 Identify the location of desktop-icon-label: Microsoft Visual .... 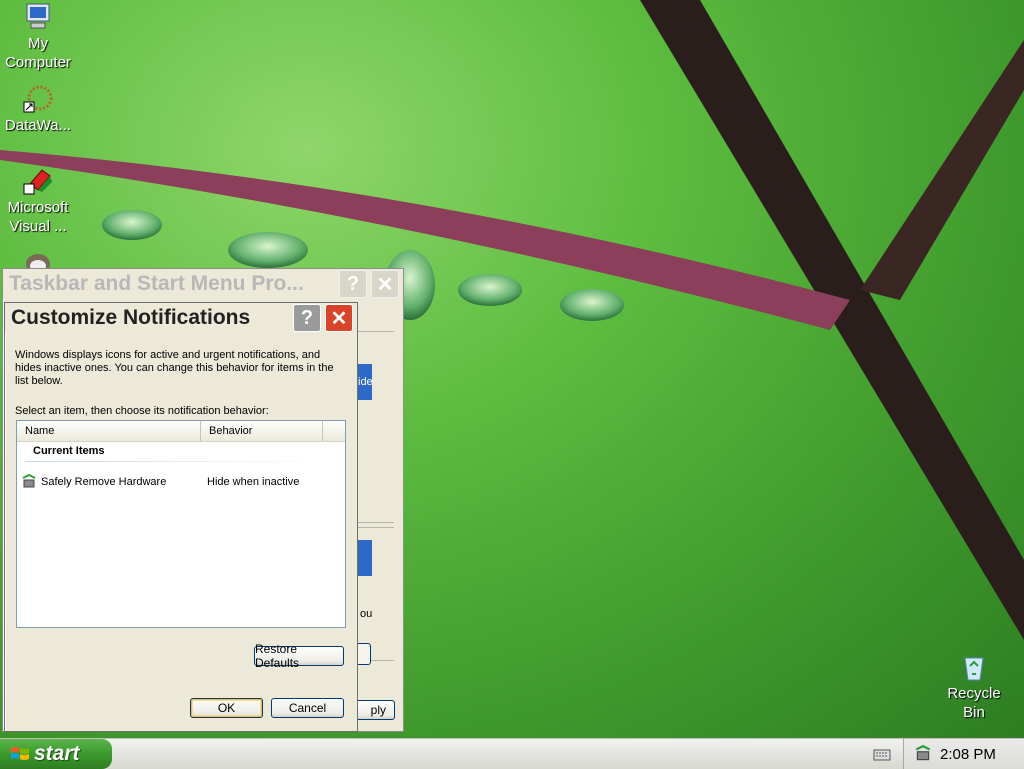
(38, 217).